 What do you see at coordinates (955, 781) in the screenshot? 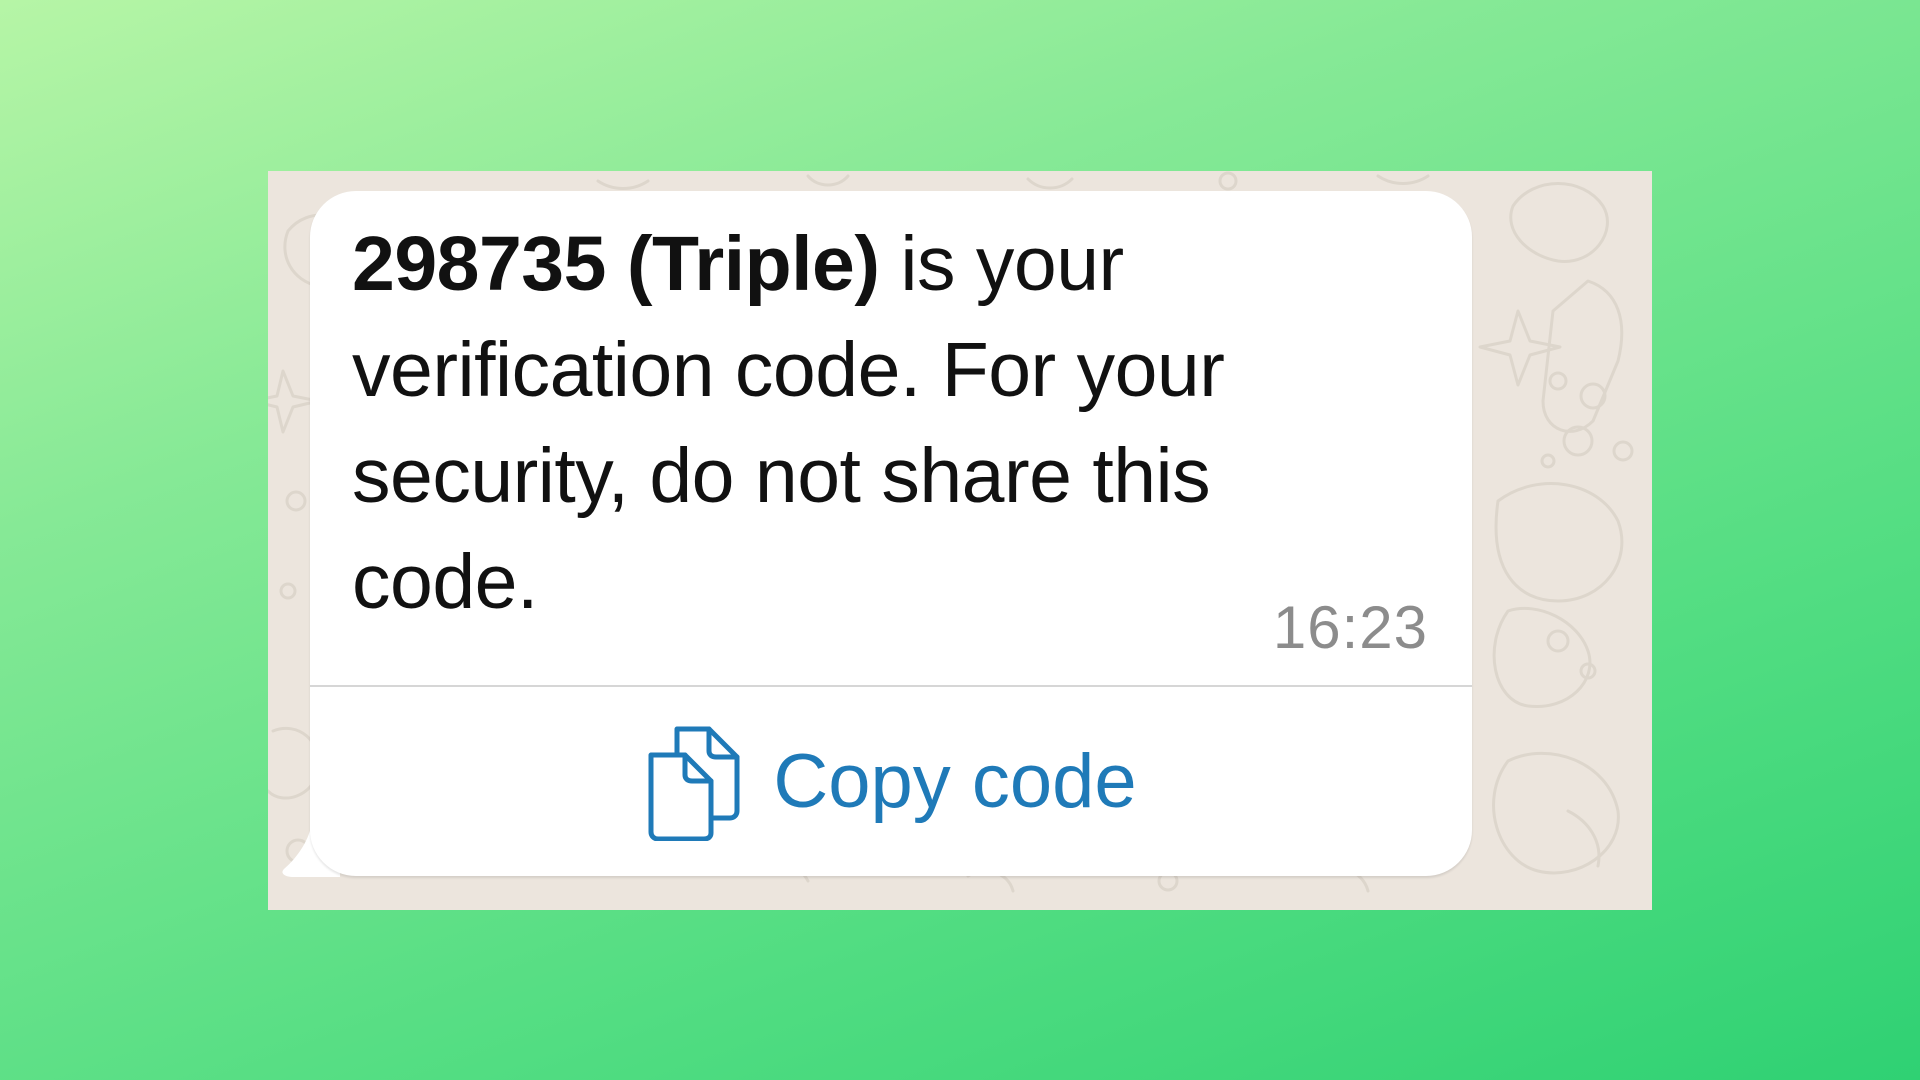
I see `copy-code-label: Copy code` at bounding box center [955, 781].